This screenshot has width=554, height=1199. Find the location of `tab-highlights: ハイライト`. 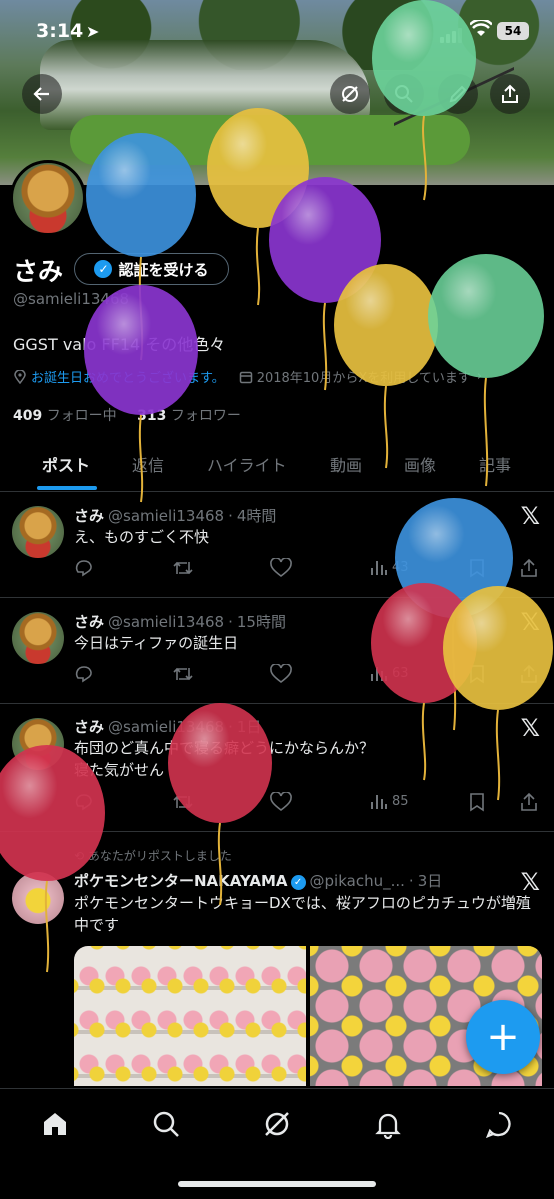

tab-highlights: ハイライト is located at coordinates (247, 464).